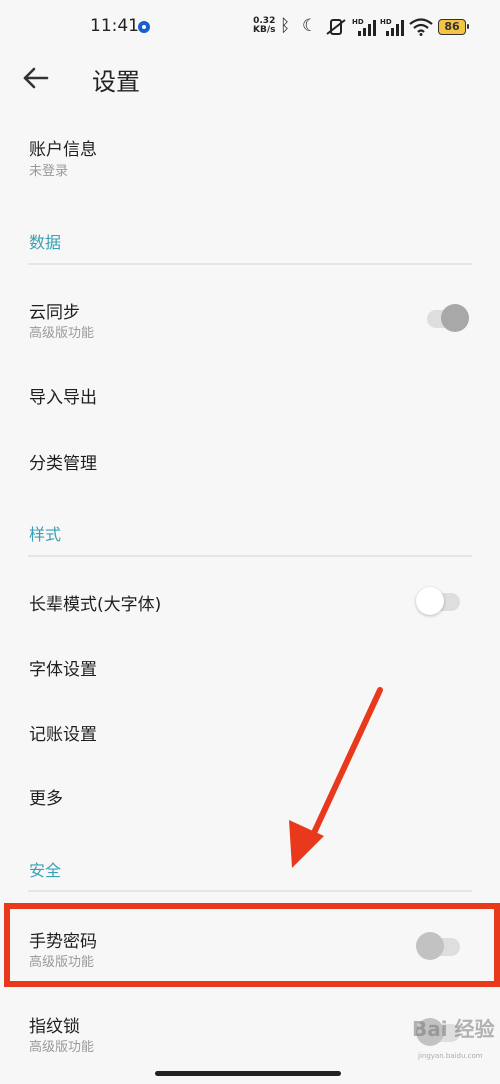 The width and height of the screenshot is (500, 1084). What do you see at coordinates (252, 945) in the screenshot?
I see `highlight-box` at bounding box center [252, 945].